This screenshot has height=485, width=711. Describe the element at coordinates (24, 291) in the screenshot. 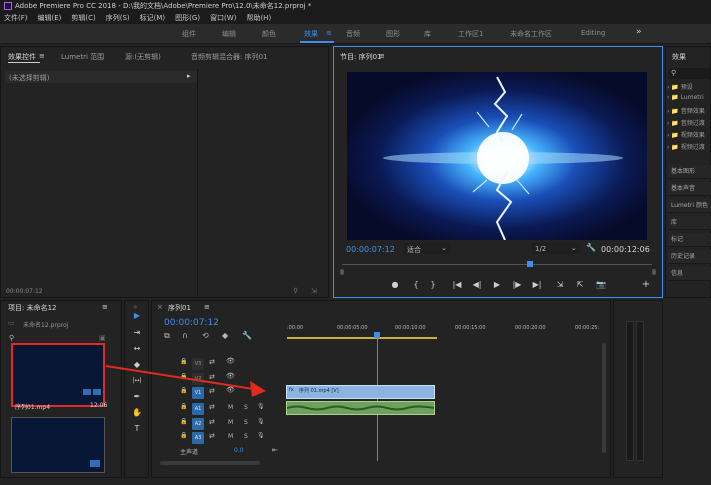

I see `ec-timecode: 00:00:07:12` at that location.